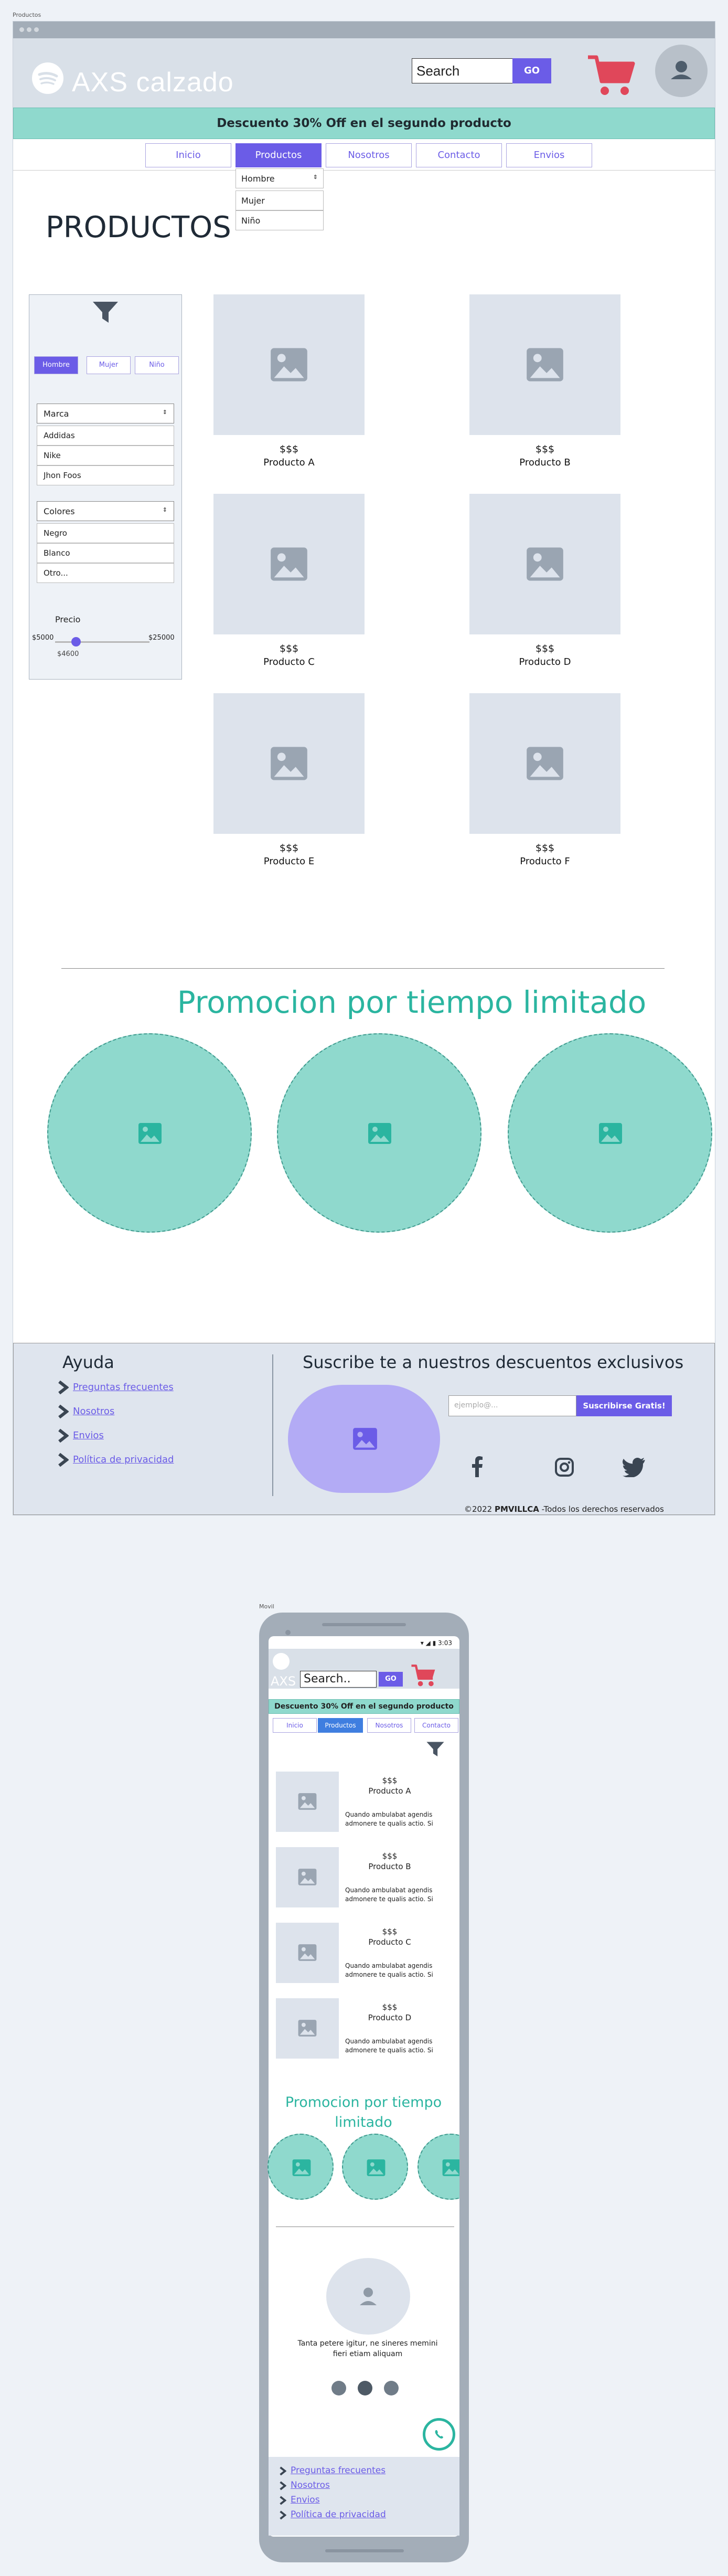  Describe the element at coordinates (105, 436) in the screenshot. I see `brand-option-addidas: Addidas` at that location.